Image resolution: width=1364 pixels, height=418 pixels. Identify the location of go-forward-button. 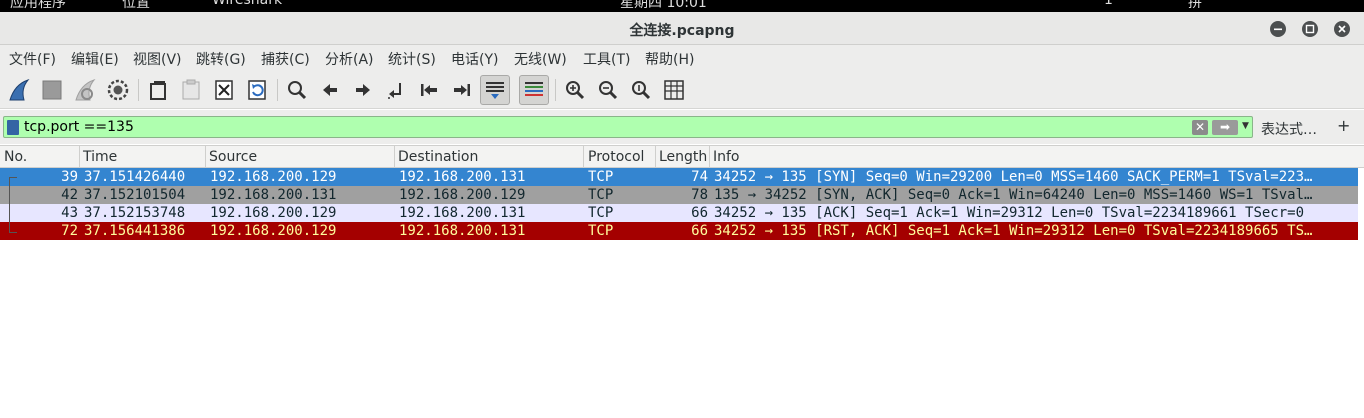
(363, 90).